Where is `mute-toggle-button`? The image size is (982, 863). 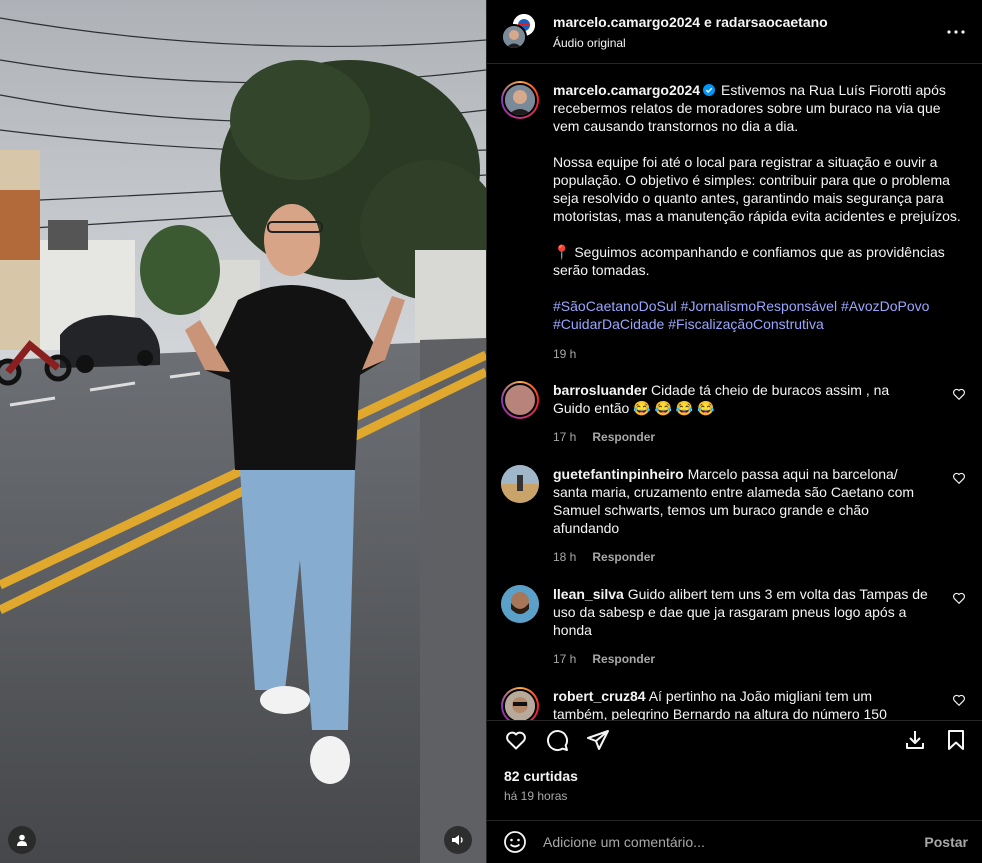 mute-toggle-button is located at coordinates (458, 840).